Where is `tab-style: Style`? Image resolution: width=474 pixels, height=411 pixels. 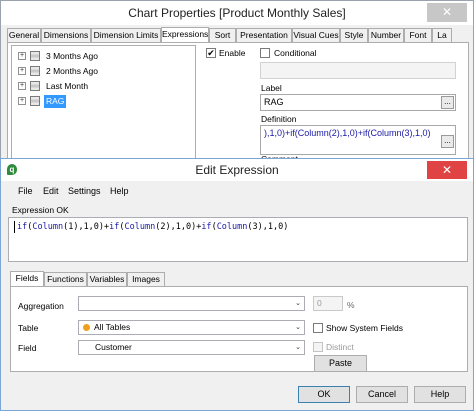 tab-style: Style is located at coordinates (354, 35).